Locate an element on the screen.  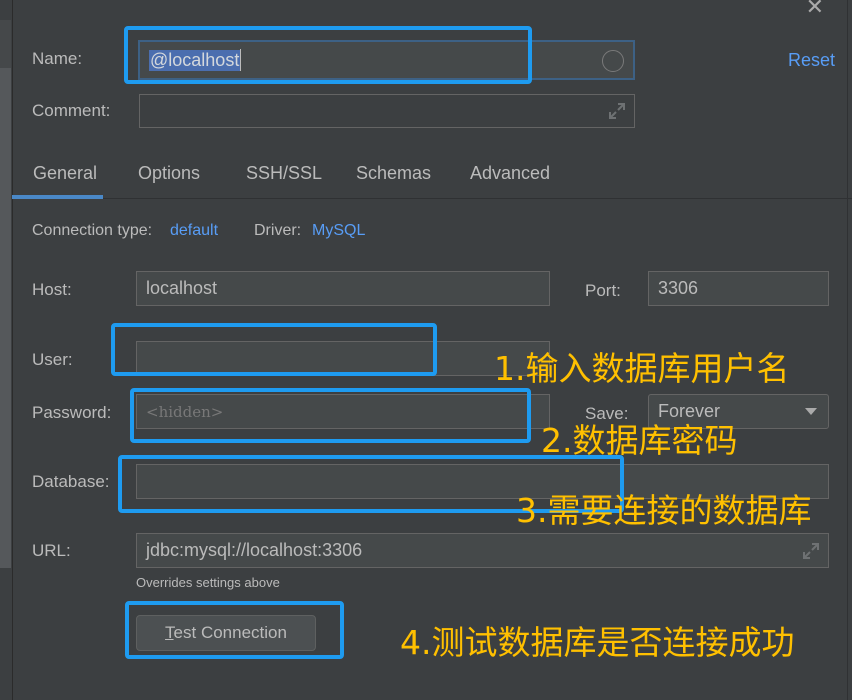
left-sidebar-strip is located at coordinates (6, 350).